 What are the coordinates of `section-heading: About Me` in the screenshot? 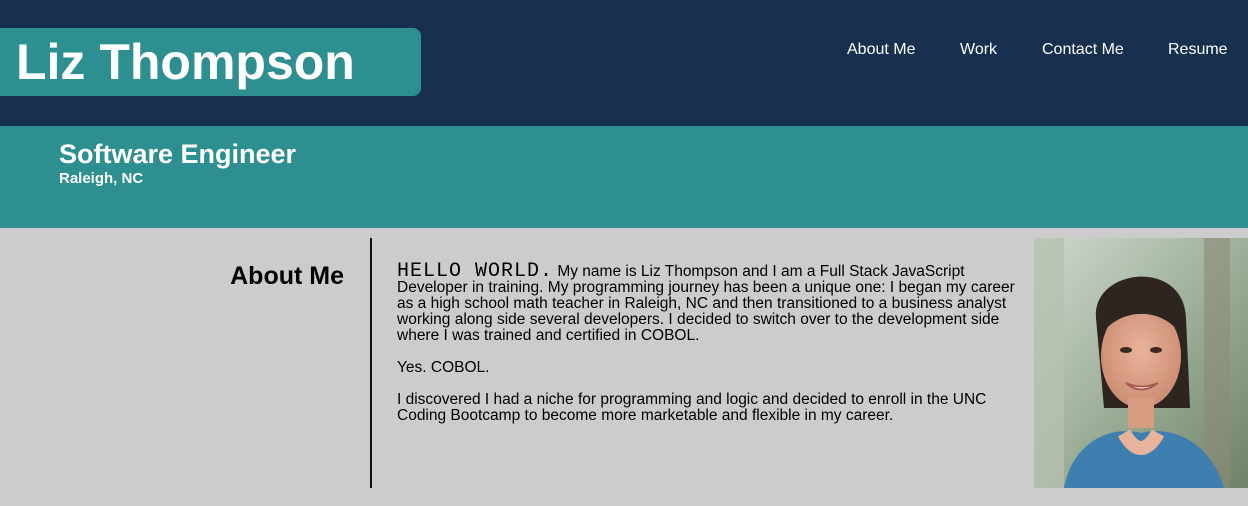 It's located at (287, 276).